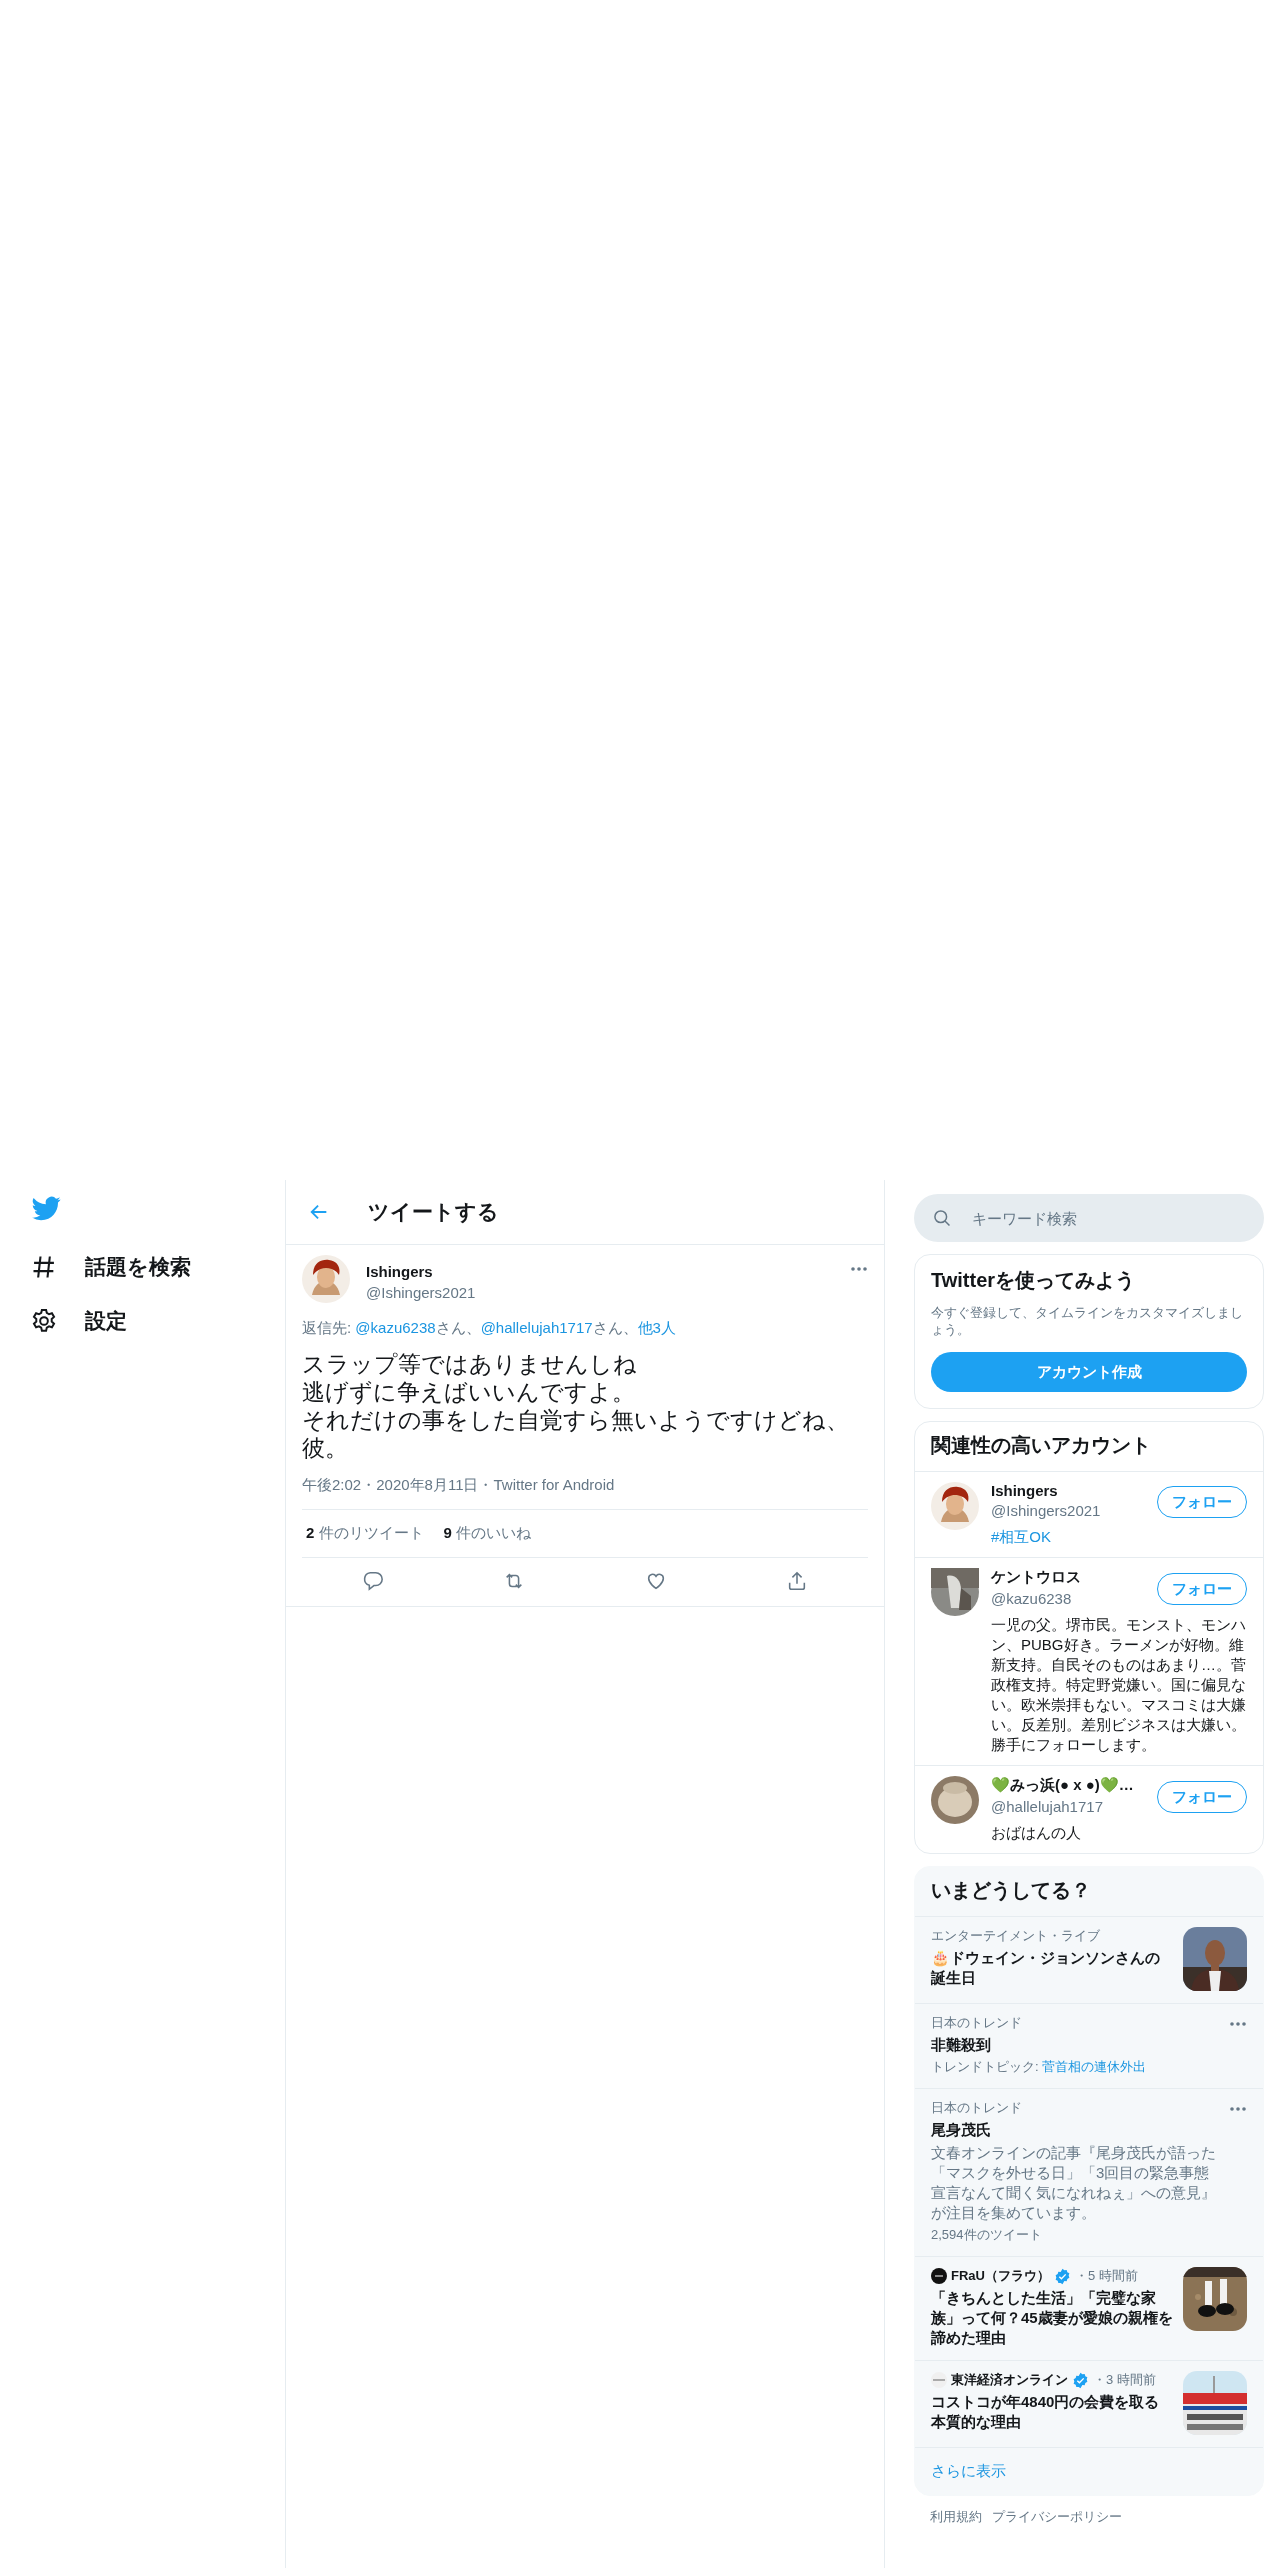 The width and height of the screenshot is (1284, 2568). Describe the element at coordinates (585, 1493) in the screenshot. I see `tweet-timestamp: 午後2:02・2020年8月11日・Twitter for Android` at that location.